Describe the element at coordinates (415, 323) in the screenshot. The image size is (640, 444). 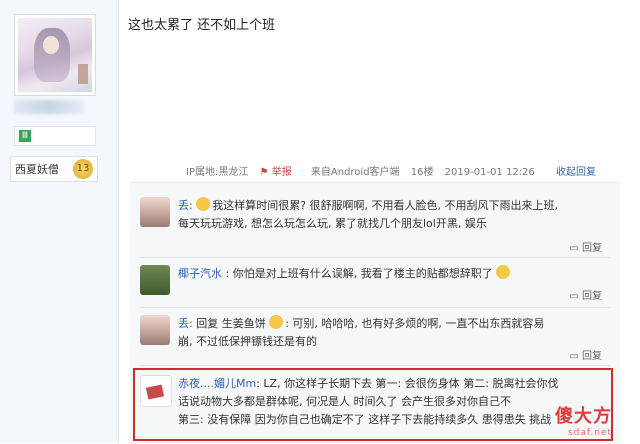
I see `reply-text: : 可别, 哈哈哈, 也有好多烦的啊, 一直不出东西就容易` at that location.